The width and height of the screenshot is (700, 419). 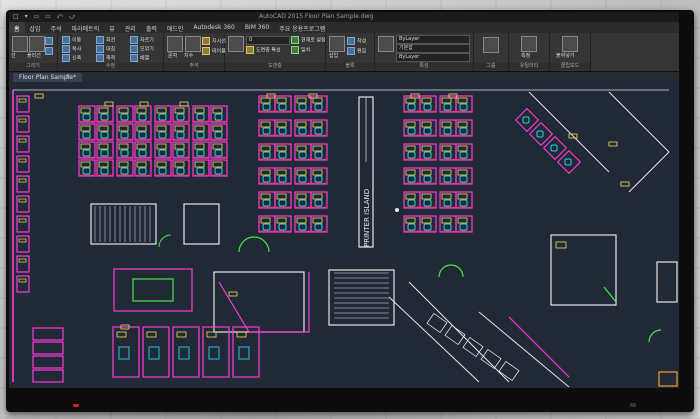 What do you see at coordinates (151, 27) in the screenshot?
I see `ribbon-tab: 출력` at bounding box center [151, 27].